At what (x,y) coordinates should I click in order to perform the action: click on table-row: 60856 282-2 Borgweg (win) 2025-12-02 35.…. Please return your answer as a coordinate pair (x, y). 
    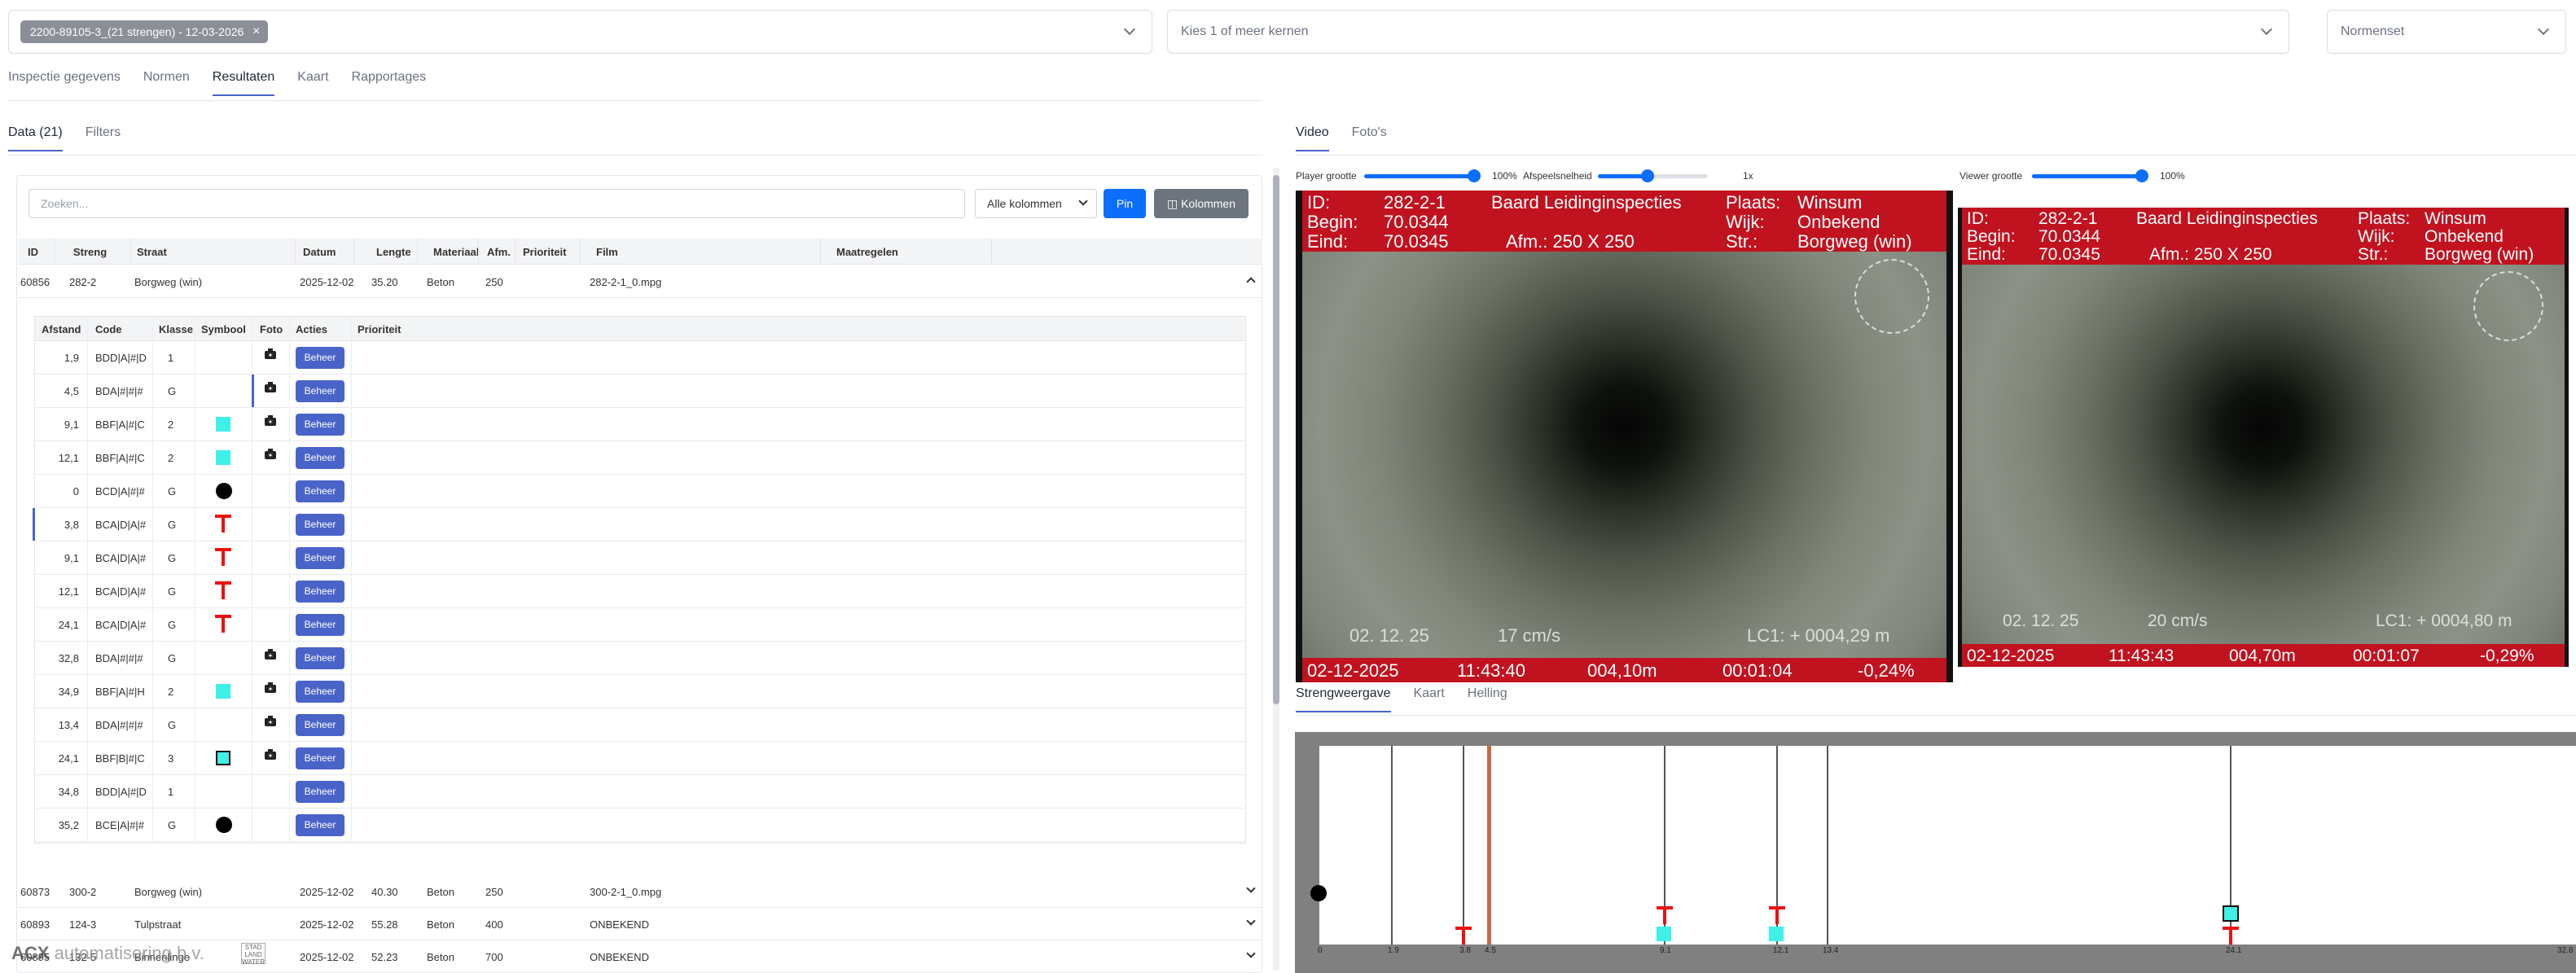
    Looking at the image, I should click on (640, 281).